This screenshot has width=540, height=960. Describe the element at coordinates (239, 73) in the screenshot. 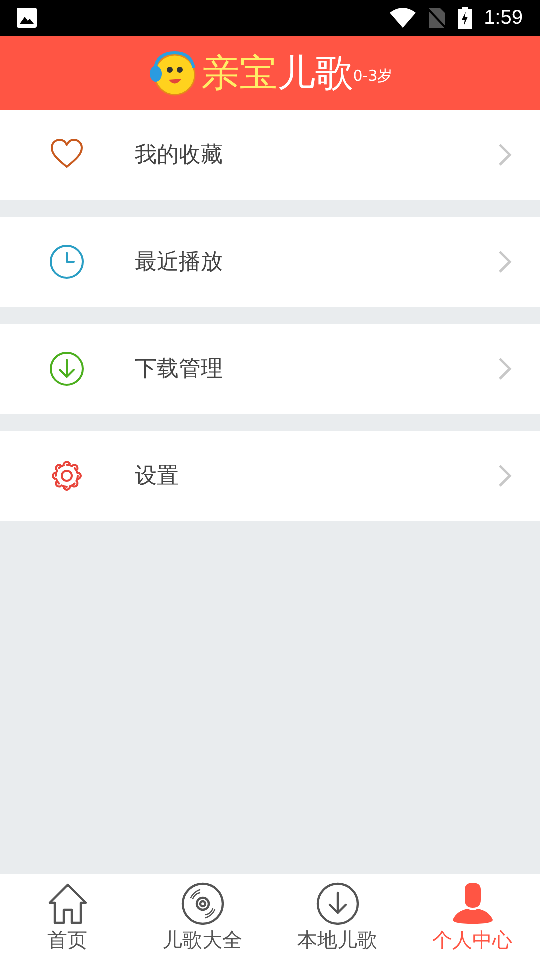

I see `app-title-text: 亲宝` at that location.